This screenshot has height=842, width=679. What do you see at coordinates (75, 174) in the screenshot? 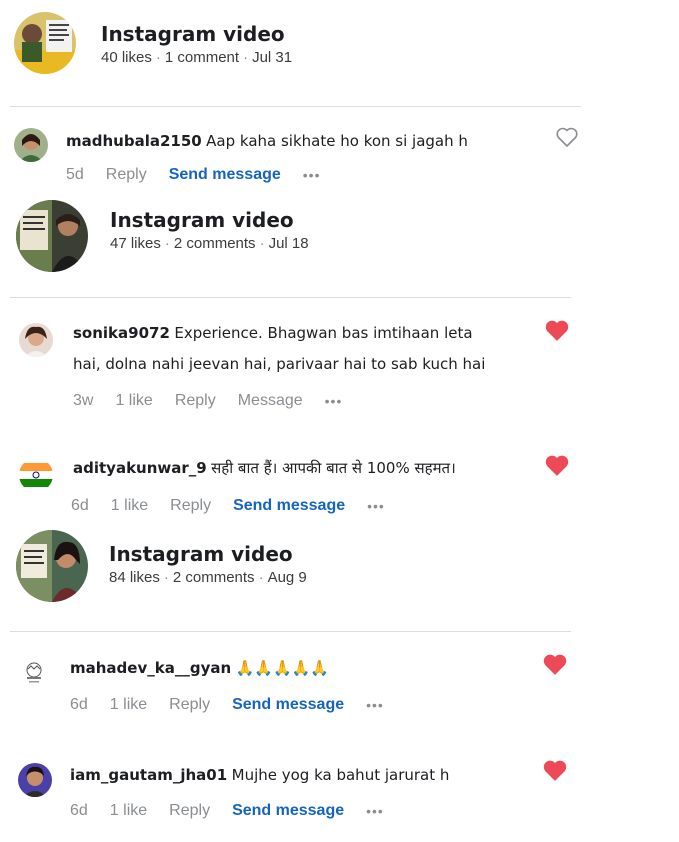
I see `comment-time: 5d` at bounding box center [75, 174].